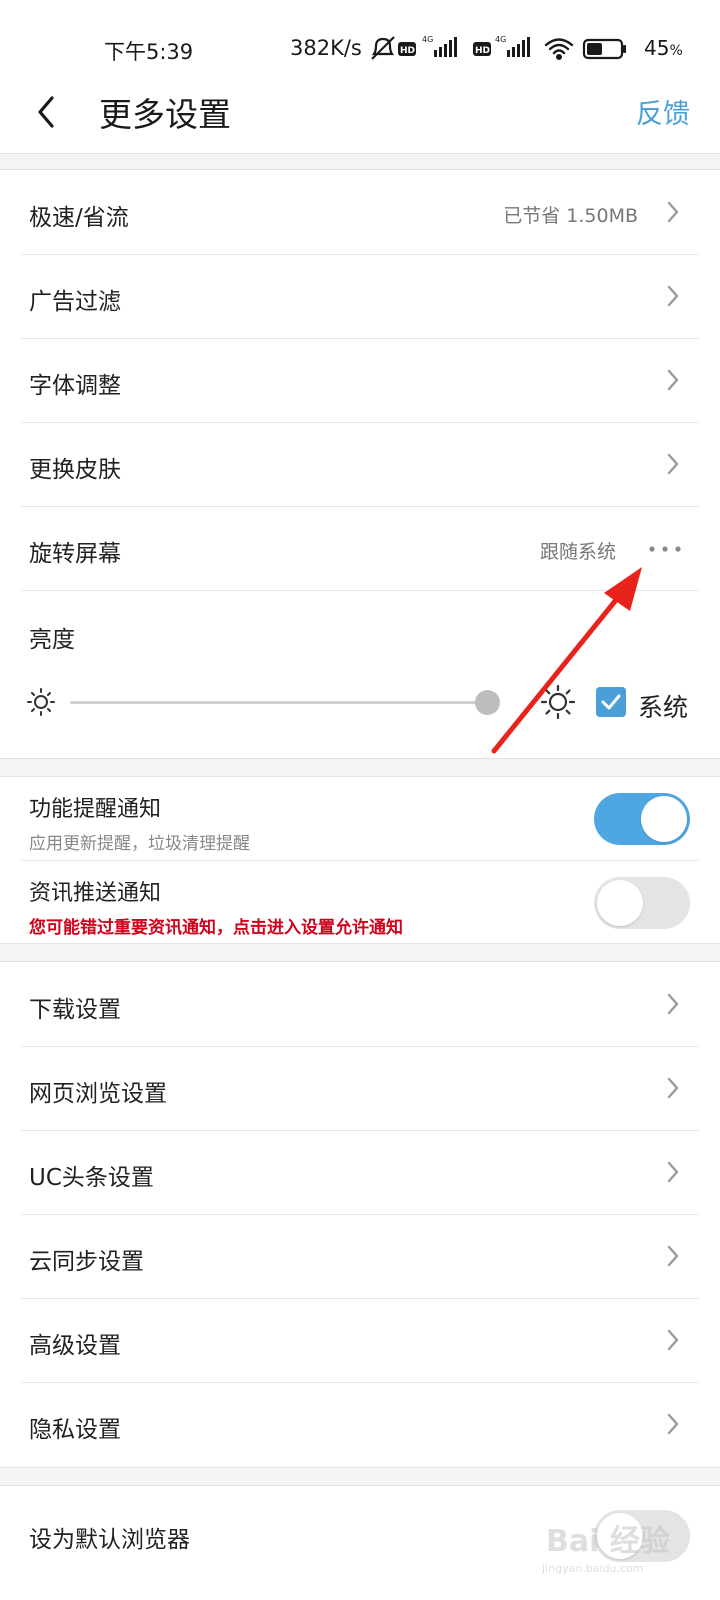 The image size is (720, 1600). I want to click on row-label: 极速/省流, so click(79, 218).